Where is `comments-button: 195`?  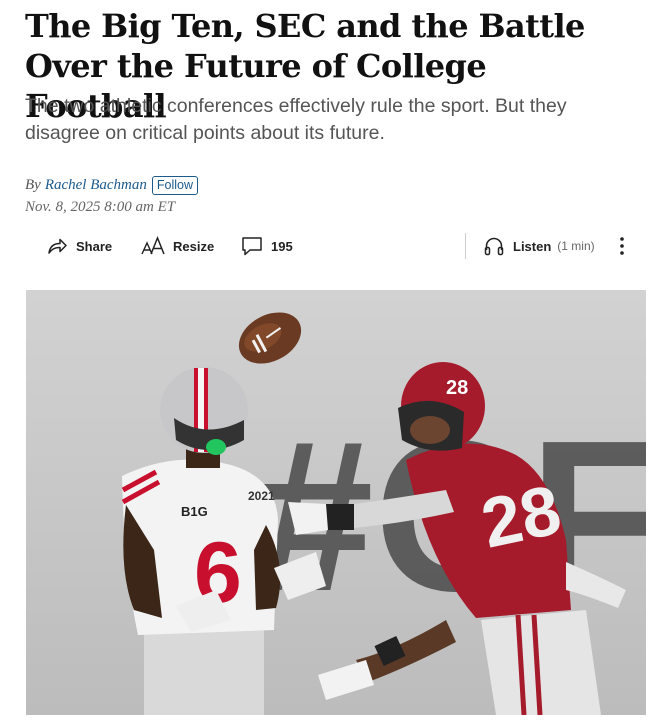
comments-button: 195 is located at coordinates (267, 246).